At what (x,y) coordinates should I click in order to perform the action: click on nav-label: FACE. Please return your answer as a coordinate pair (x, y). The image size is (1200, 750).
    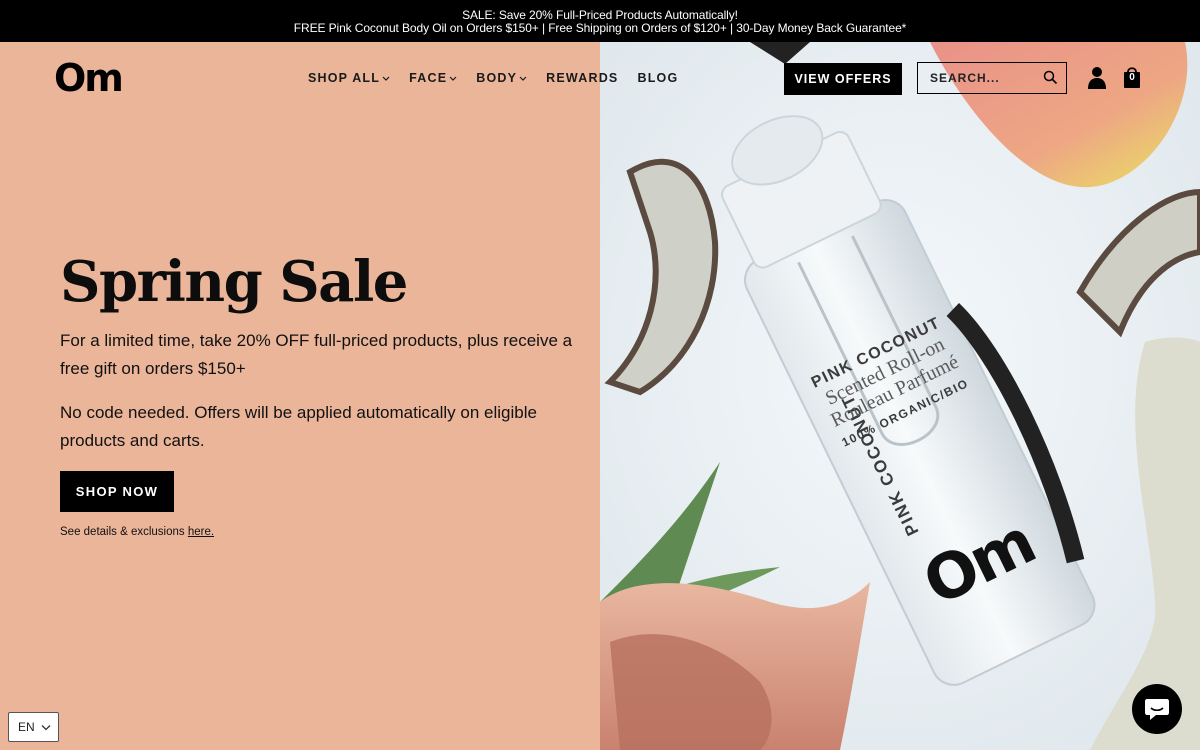
    Looking at the image, I should click on (428, 78).